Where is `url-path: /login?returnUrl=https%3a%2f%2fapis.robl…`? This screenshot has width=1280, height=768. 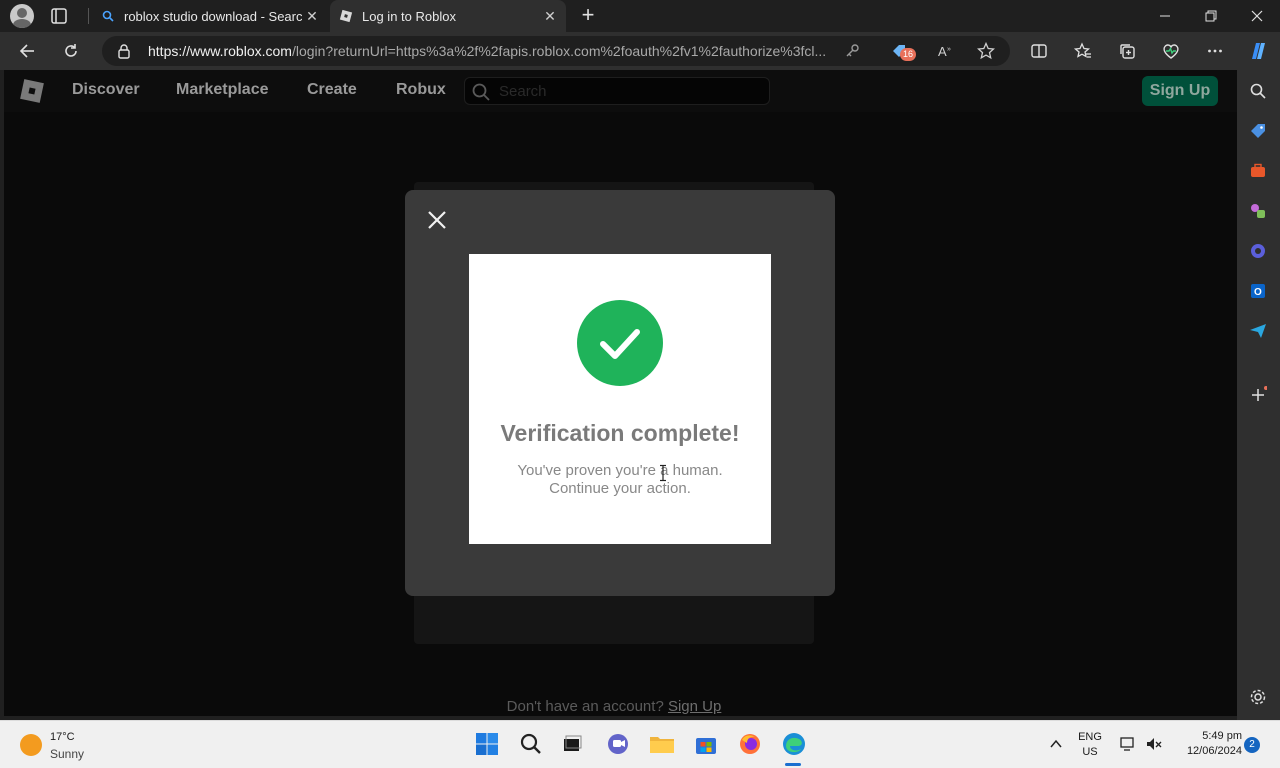 url-path: /login?returnUrl=https%3a%2f%2fapis.robl… is located at coordinates (559, 51).